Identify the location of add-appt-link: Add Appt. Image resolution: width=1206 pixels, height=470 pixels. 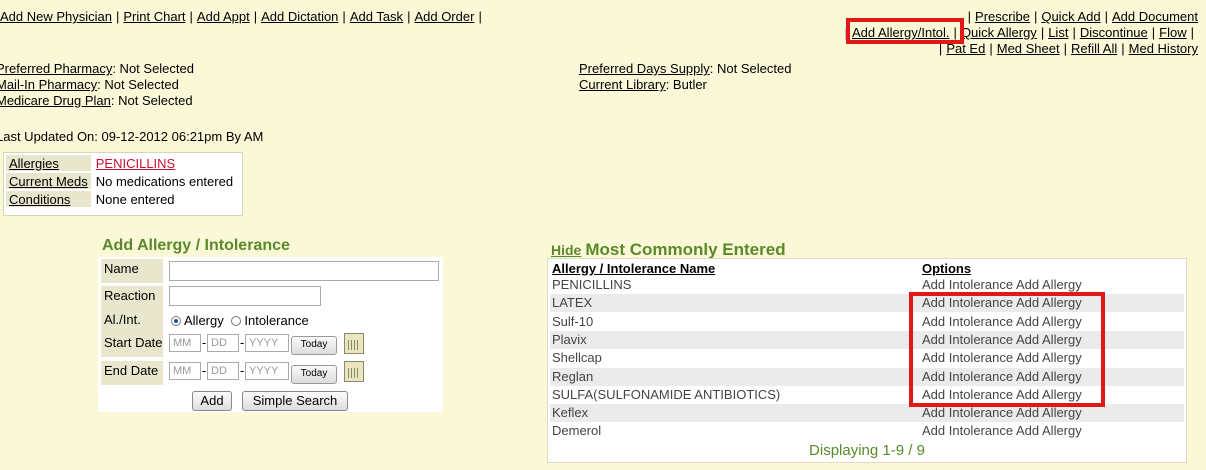
(223, 16).